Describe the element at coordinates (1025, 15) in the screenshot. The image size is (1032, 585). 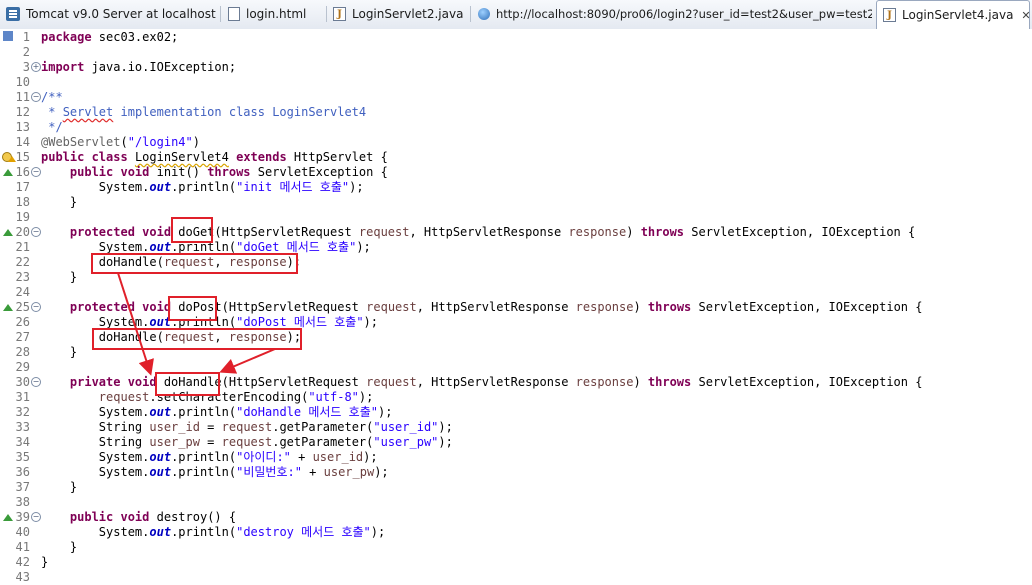
I see `close-tab-icon: ✕` at that location.